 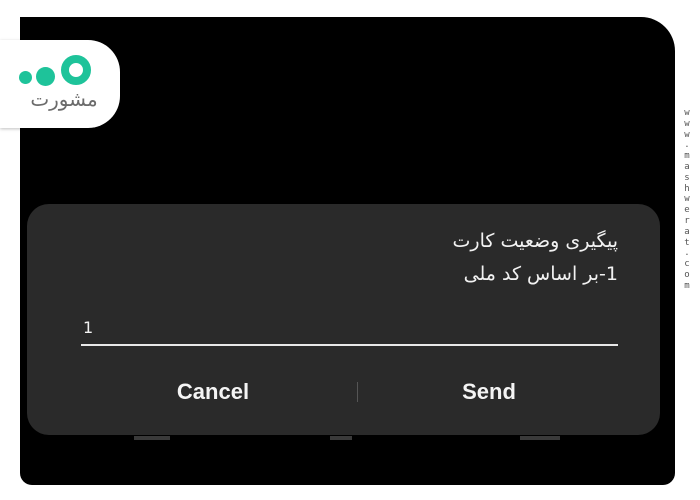 I want to click on send-button: Send, so click(x=489, y=392).